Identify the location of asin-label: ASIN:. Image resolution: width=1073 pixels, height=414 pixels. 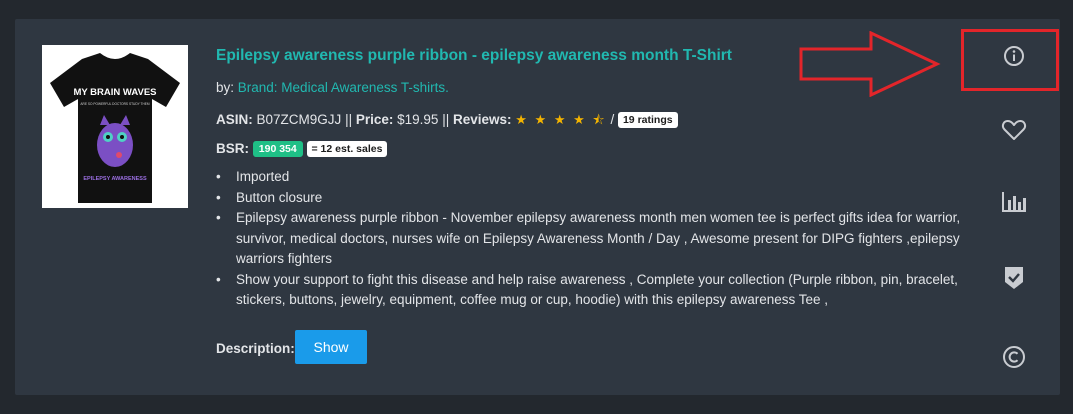
(234, 119).